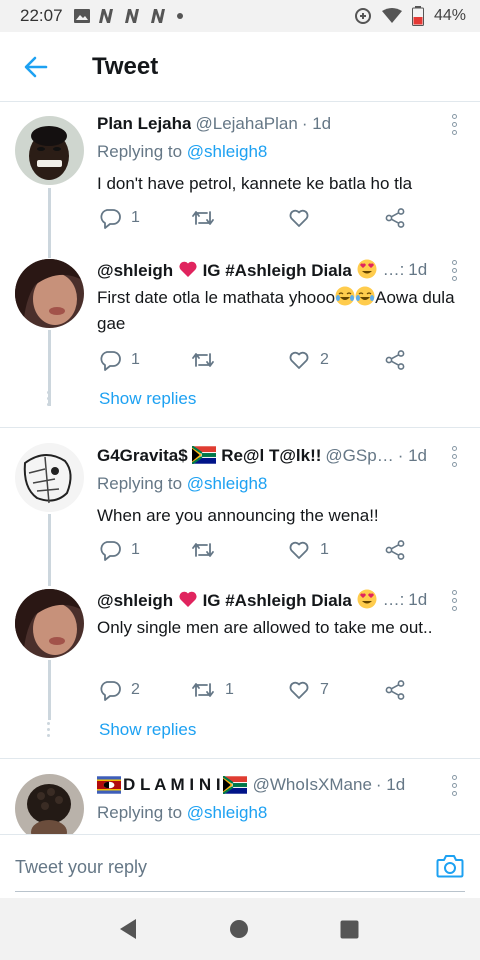 This screenshot has height=960, width=480. What do you see at coordinates (204, 455) in the screenshot?
I see `south-africa-flag-emoji` at bounding box center [204, 455].